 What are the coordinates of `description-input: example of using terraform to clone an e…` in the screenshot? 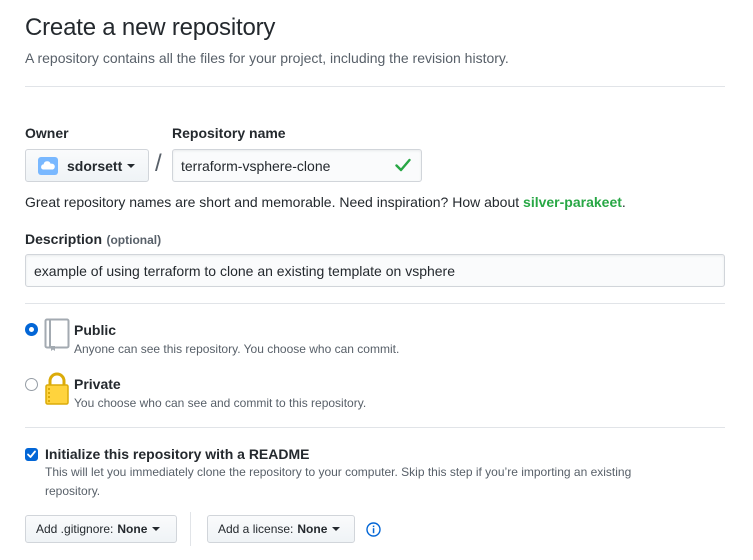 It's located at (375, 270).